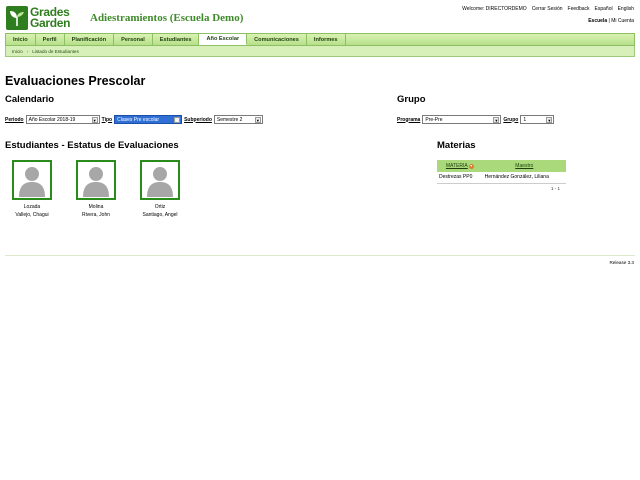 The height and width of the screenshot is (480, 640). I want to click on scope-school-link: Escuela, so click(597, 21).